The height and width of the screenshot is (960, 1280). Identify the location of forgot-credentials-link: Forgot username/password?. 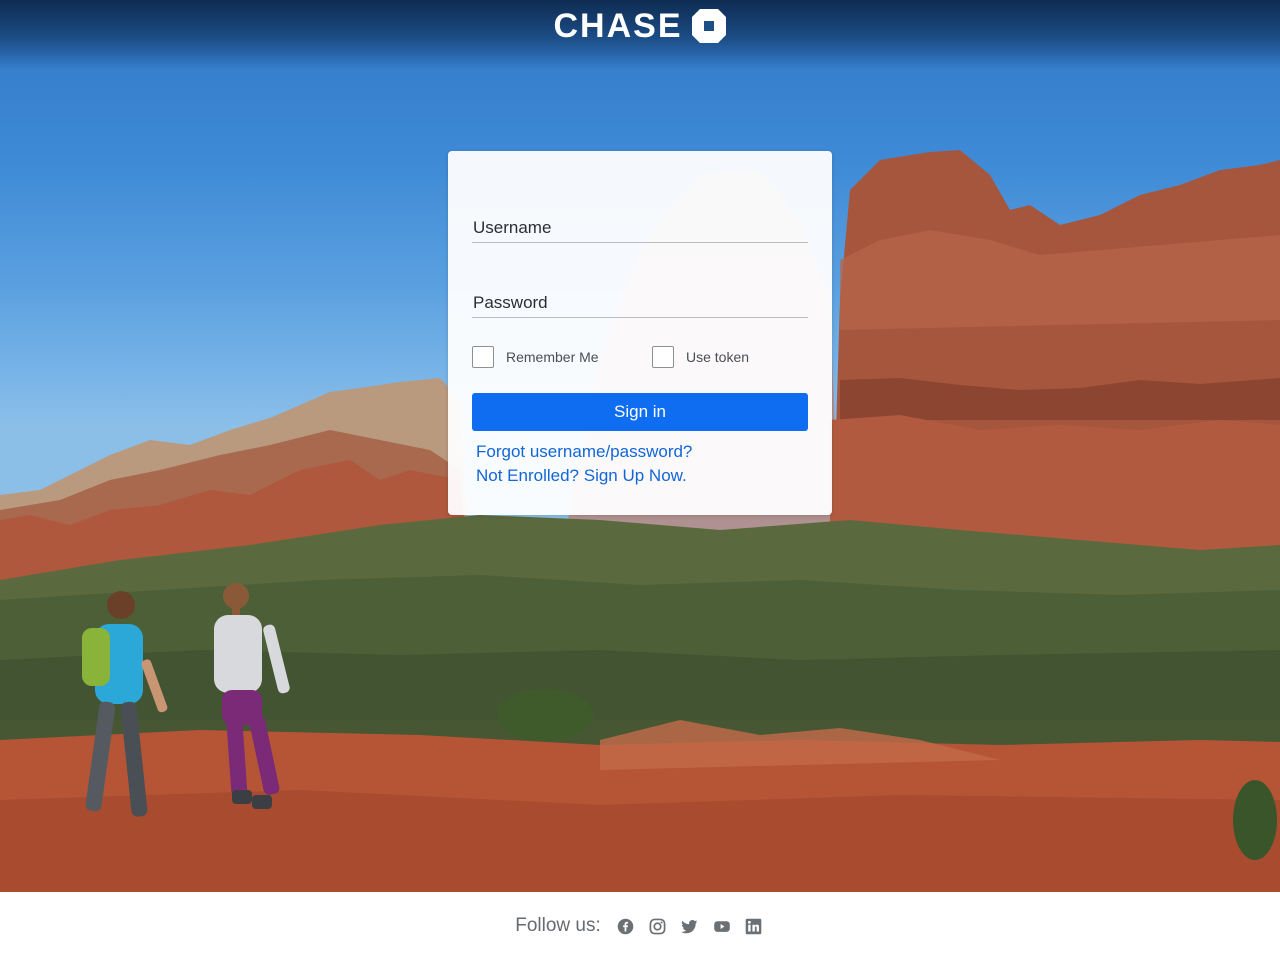
(584, 452).